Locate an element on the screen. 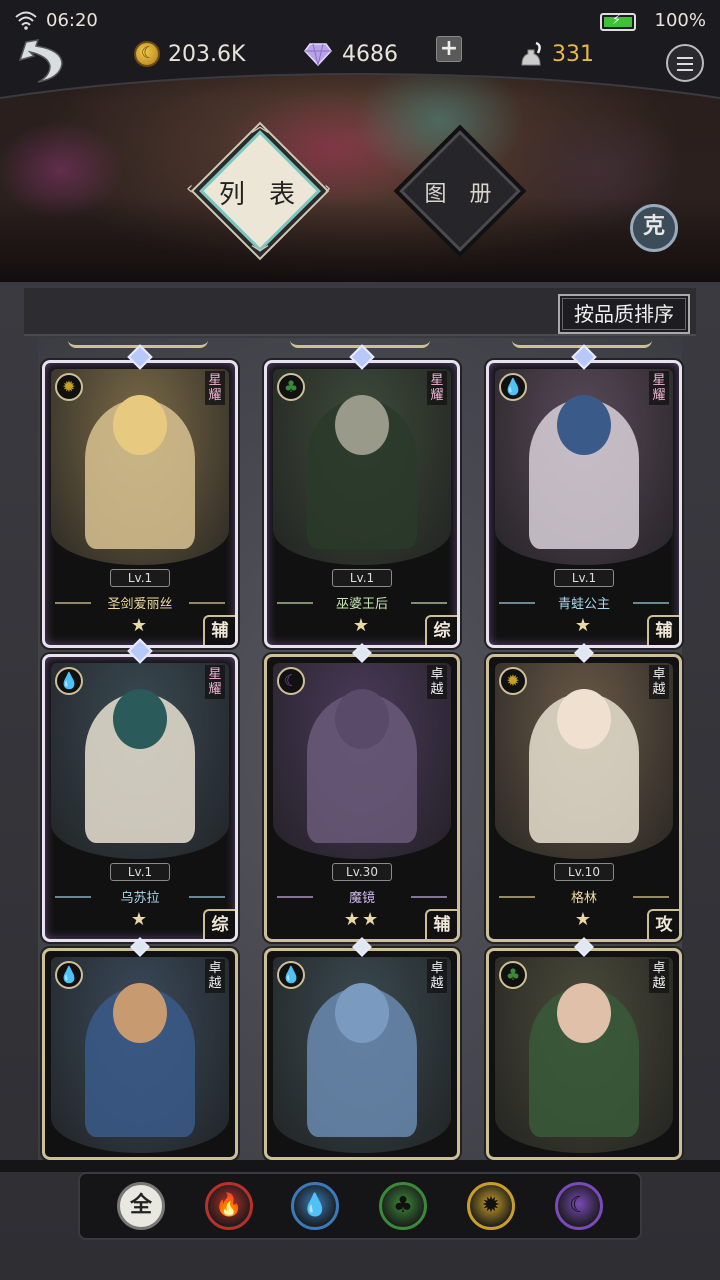 Image resolution: width=720 pixels, height=1280 pixels. status-bar: 06:20 ⚡ 100% is located at coordinates (360, 21).